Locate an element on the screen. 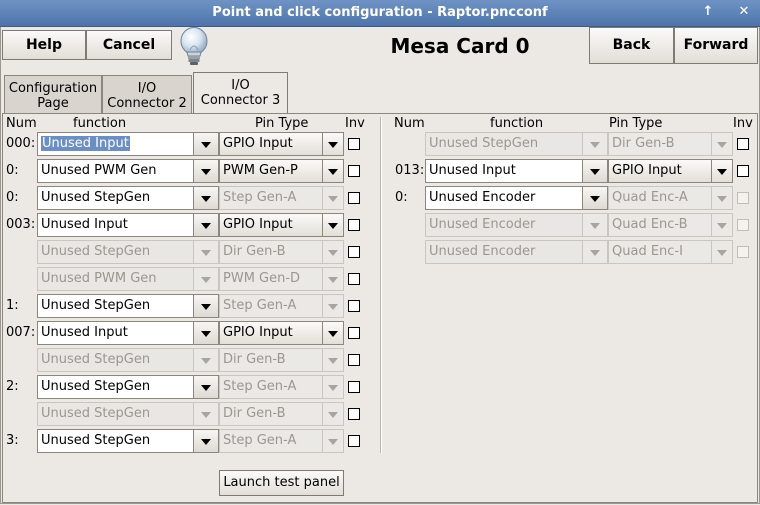 The width and height of the screenshot is (760, 505). pin-type-combo: PWM Gen-P is located at coordinates (281, 171).